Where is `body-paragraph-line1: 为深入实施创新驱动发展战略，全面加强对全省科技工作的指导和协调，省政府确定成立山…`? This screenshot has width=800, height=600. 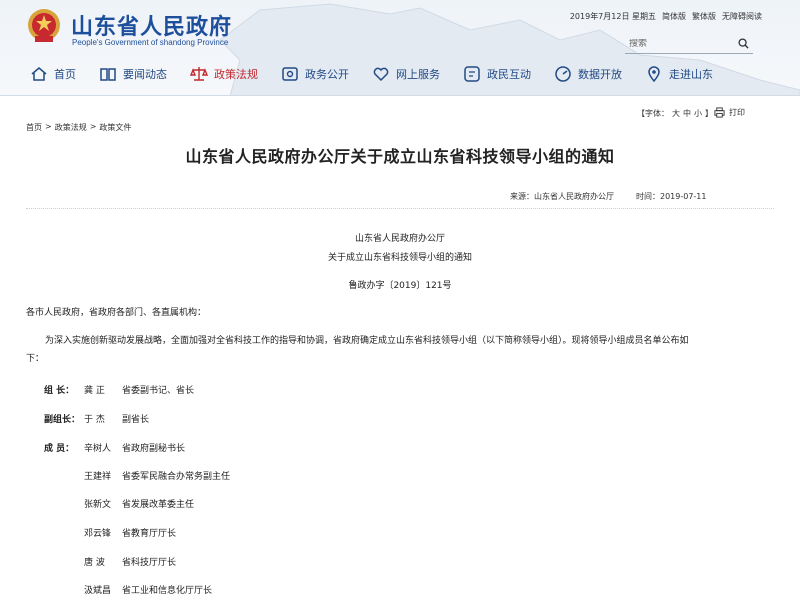
body-paragraph-line1: 为深入实施创新驱动发展战略，全面加强对全省科技工作的指导和协调，省政府确定成立山… is located at coordinates (367, 341).